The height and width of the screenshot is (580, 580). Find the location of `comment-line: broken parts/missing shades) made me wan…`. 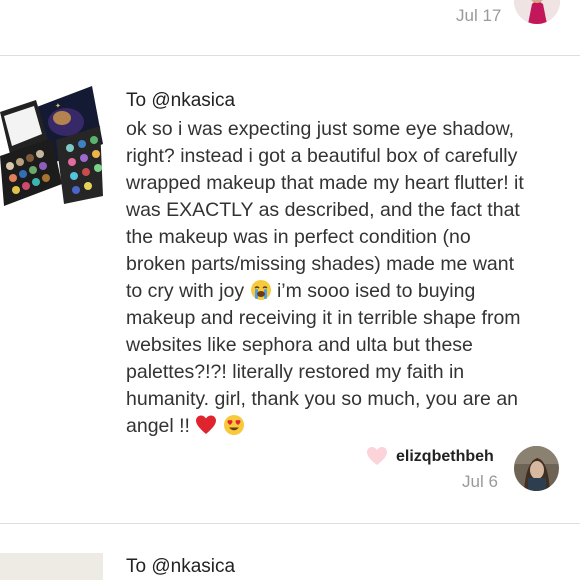

comment-line: broken parts/missing shades) made me wan… is located at coordinates (320, 264).